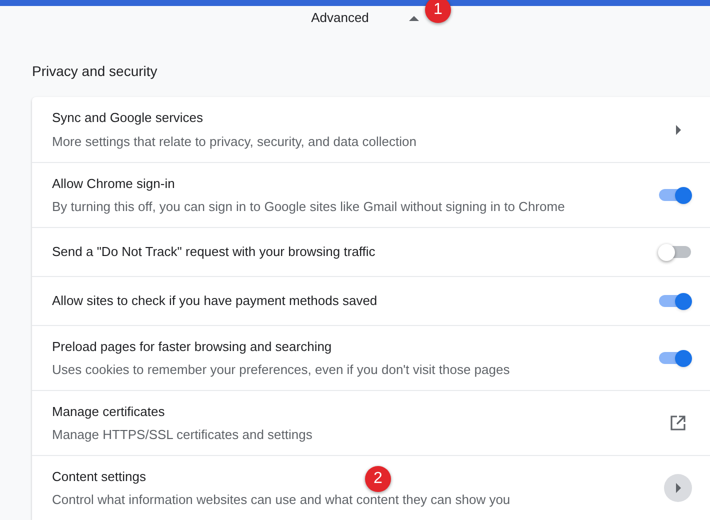 The height and width of the screenshot is (520, 710). Describe the element at coordinates (371, 194) in the screenshot. I see `settings-row: Allow Chrome sign-in By turning this off, you can sign in to Google sites like Gmail without signing in to Chrome` at that location.